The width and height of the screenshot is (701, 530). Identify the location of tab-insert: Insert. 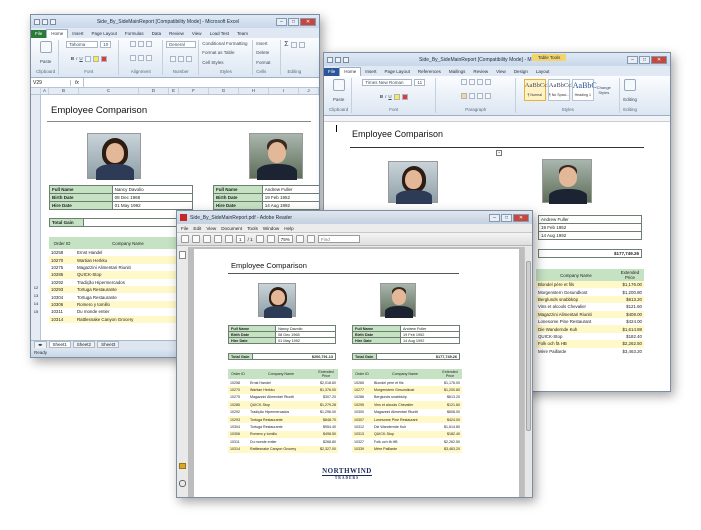
(77, 34).